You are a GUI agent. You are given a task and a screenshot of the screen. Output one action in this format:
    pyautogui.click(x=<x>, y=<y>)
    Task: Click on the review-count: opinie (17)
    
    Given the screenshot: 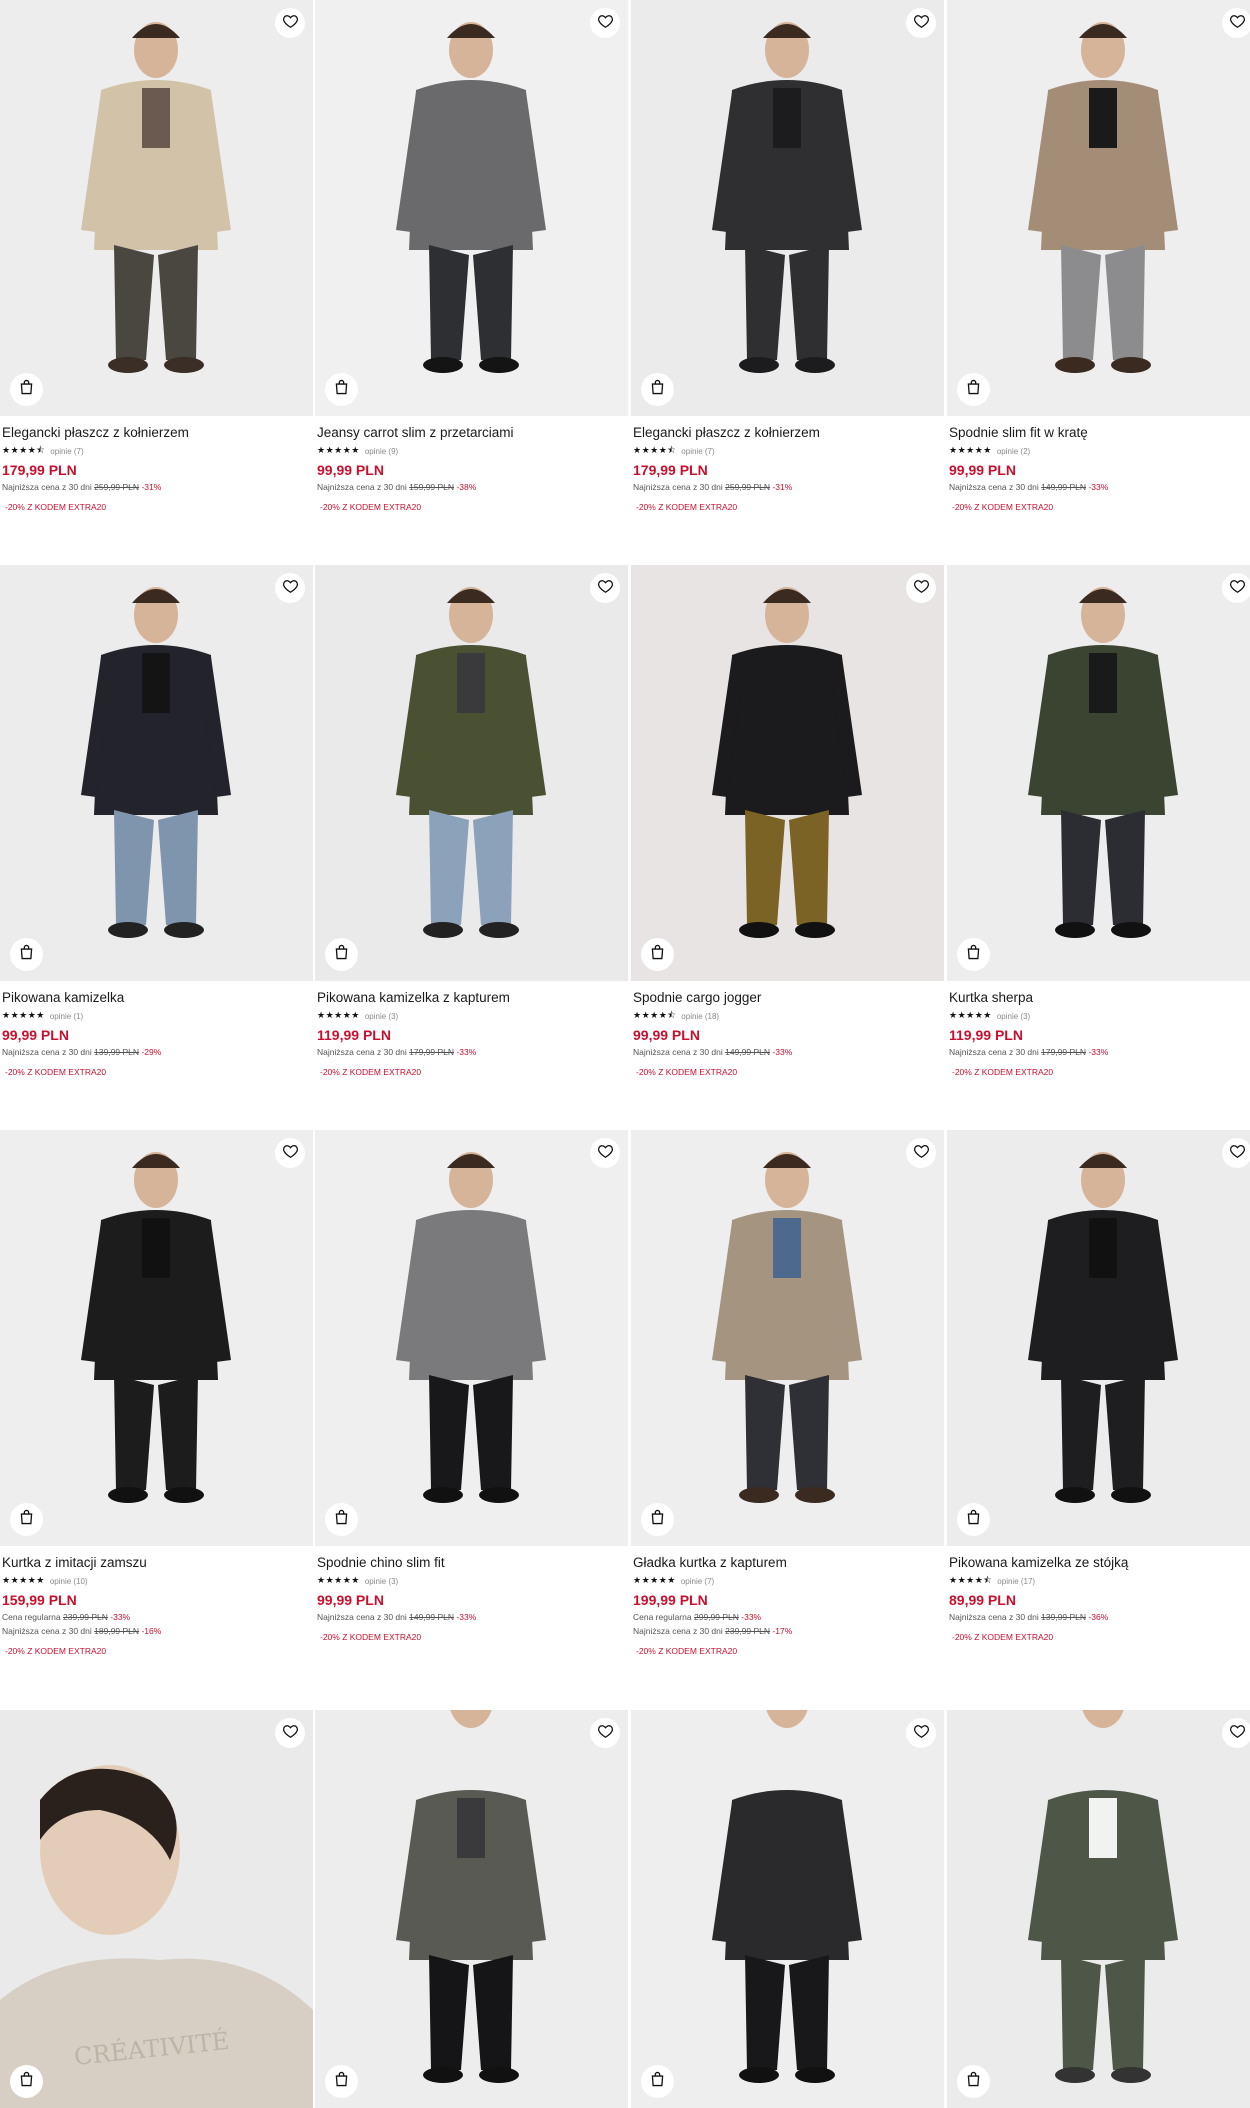 What is the action you would take?
    pyautogui.click(x=1016, y=1581)
    